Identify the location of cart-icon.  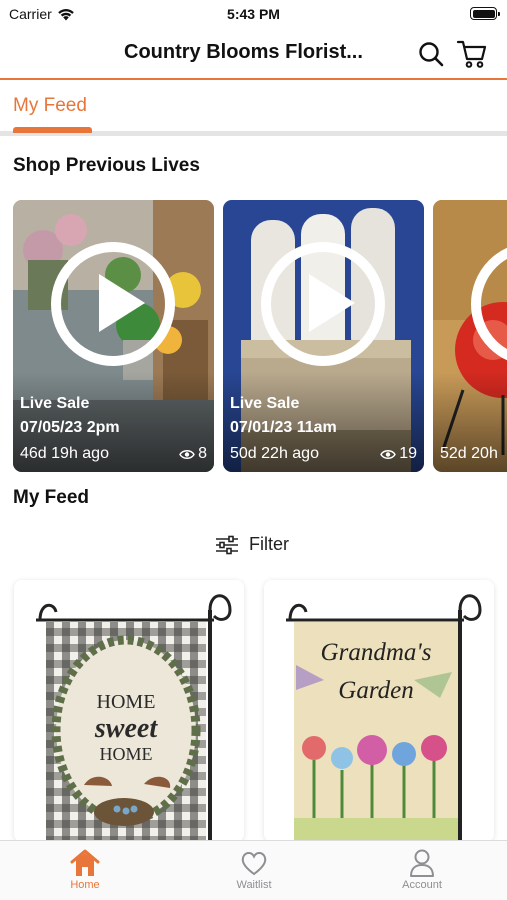
(471, 54).